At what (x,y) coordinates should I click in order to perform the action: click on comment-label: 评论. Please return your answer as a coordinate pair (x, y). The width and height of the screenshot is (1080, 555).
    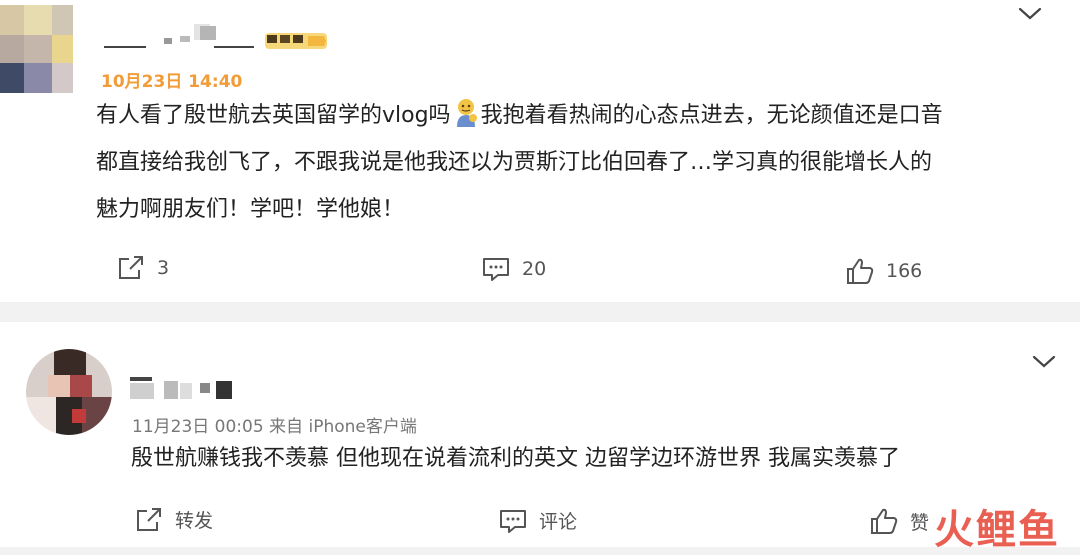
    Looking at the image, I should click on (558, 522).